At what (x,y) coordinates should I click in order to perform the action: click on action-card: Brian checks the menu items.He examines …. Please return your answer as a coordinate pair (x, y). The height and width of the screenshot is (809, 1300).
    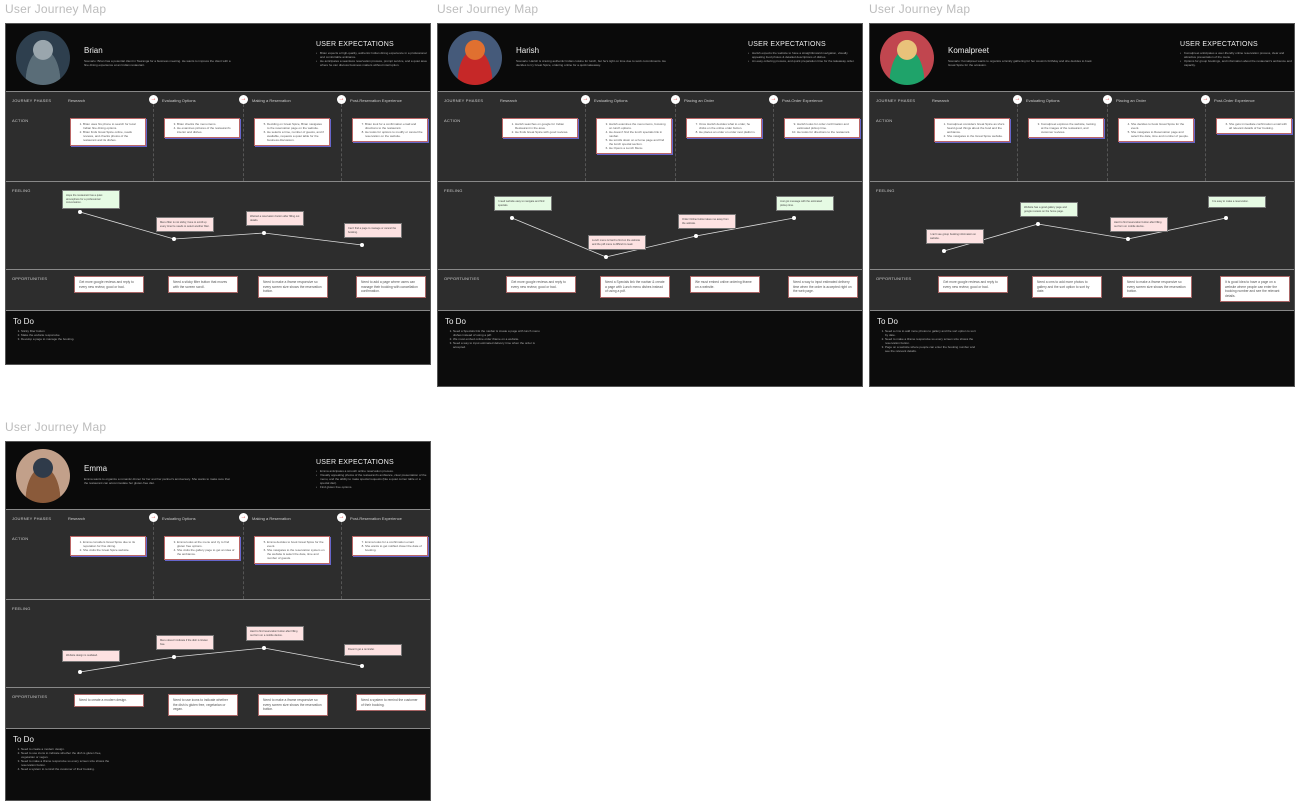
    Looking at the image, I should click on (202, 128).